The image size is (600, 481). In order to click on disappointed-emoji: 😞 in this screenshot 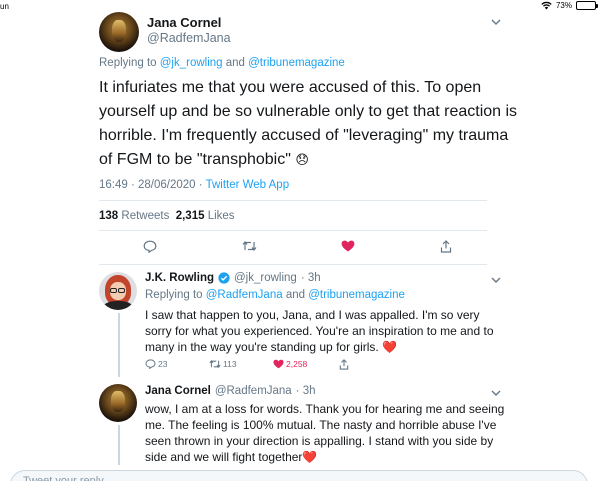, I will do `click(302, 159)`.